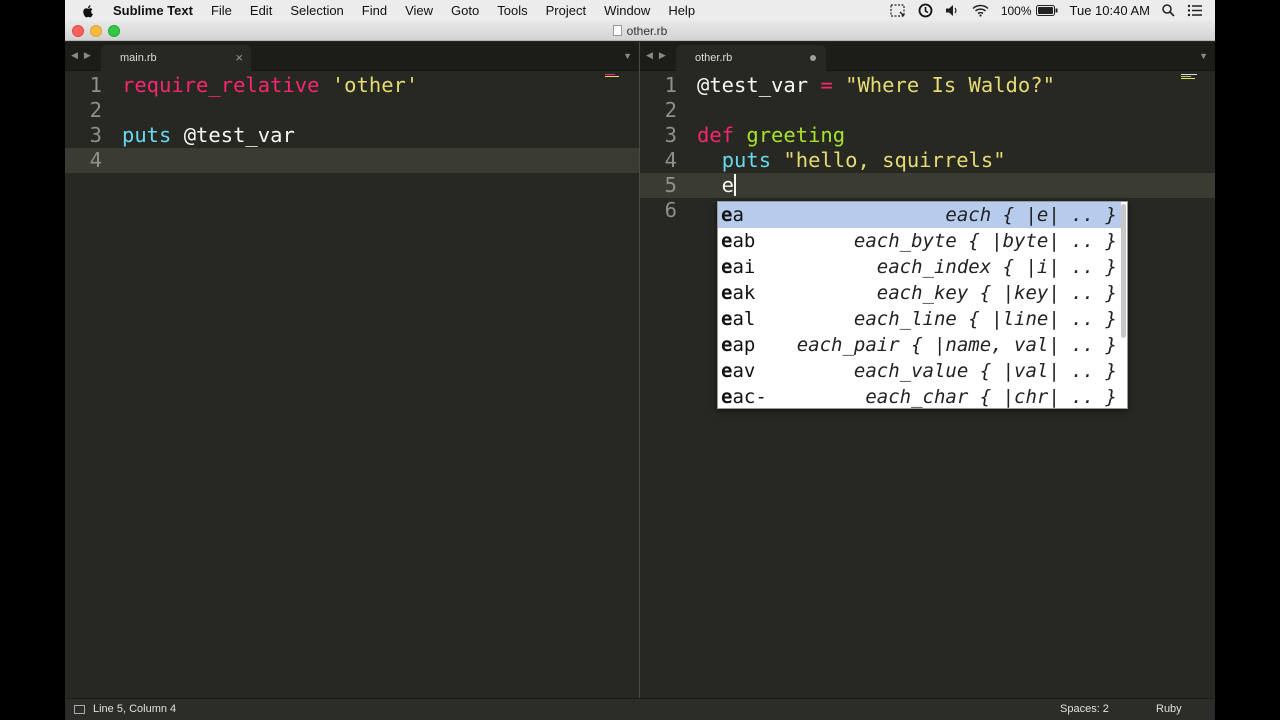 The height and width of the screenshot is (720, 1280). What do you see at coordinates (744, 293) in the screenshot?
I see `autocomplete-rest: ak` at bounding box center [744, 293].